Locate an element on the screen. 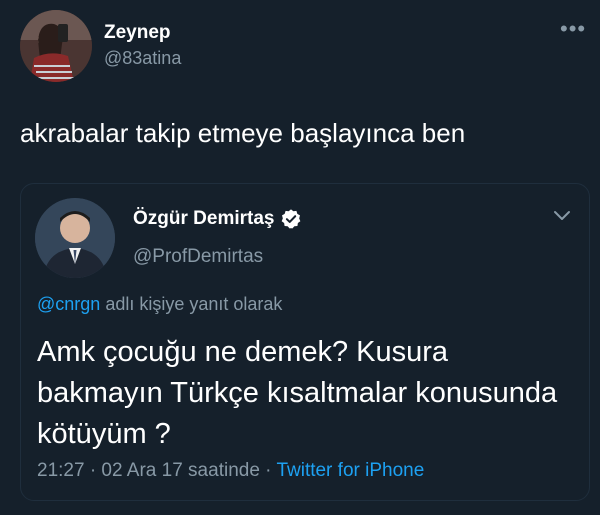 This screenshot has height=515, width=600. tweet-text: akrabalar takip etmeye başlayınca ben is located at coordinates (243, 133).